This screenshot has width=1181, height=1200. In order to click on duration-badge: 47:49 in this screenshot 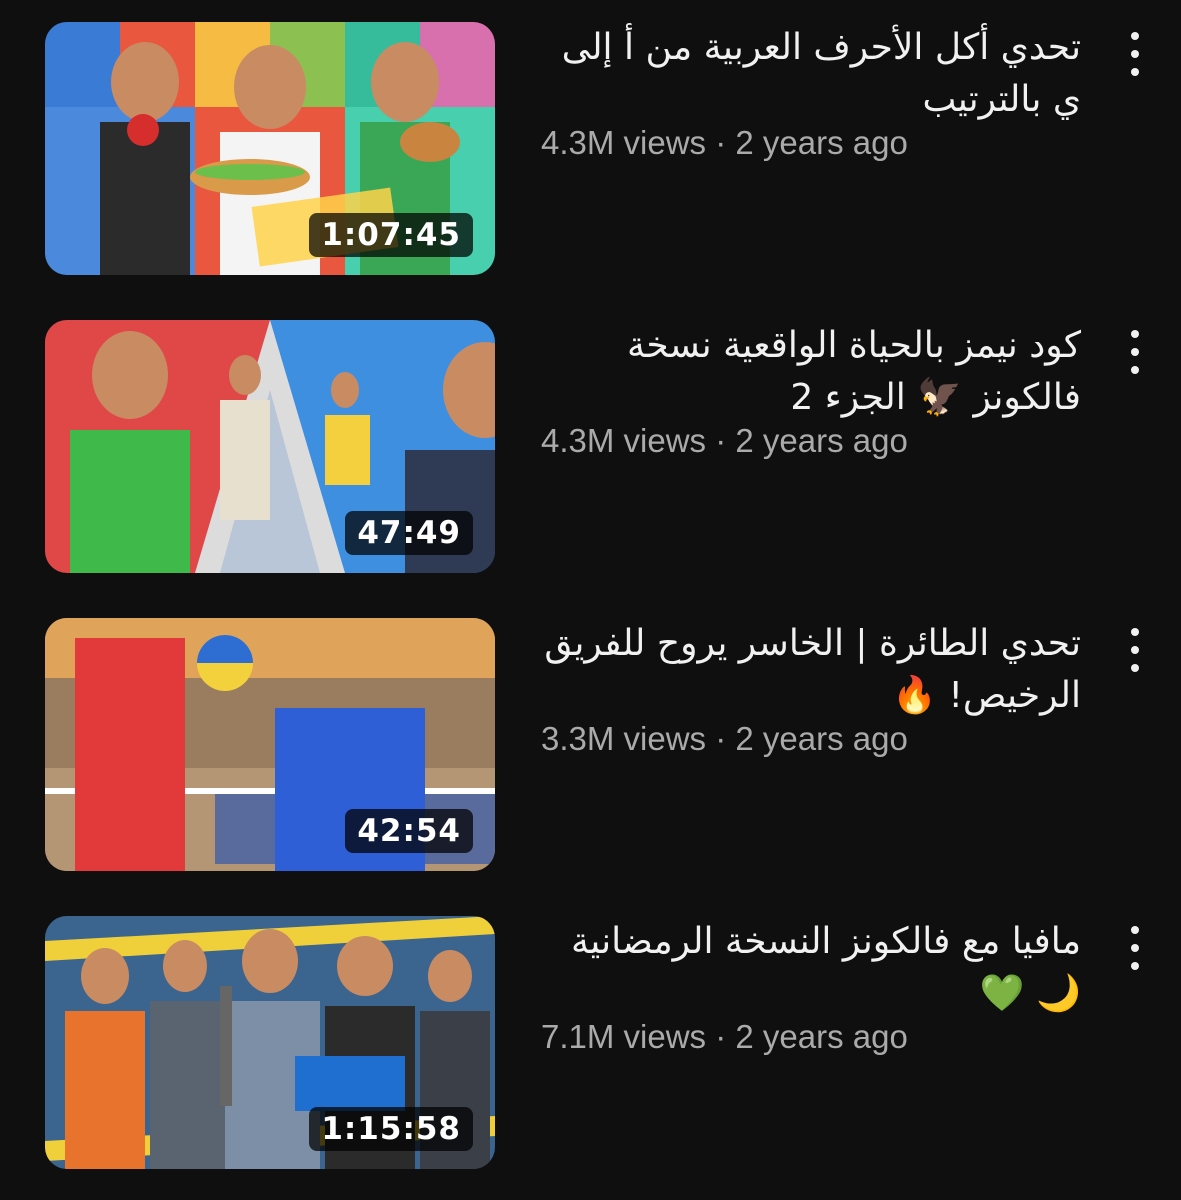, I will do `click(409, 533)`.